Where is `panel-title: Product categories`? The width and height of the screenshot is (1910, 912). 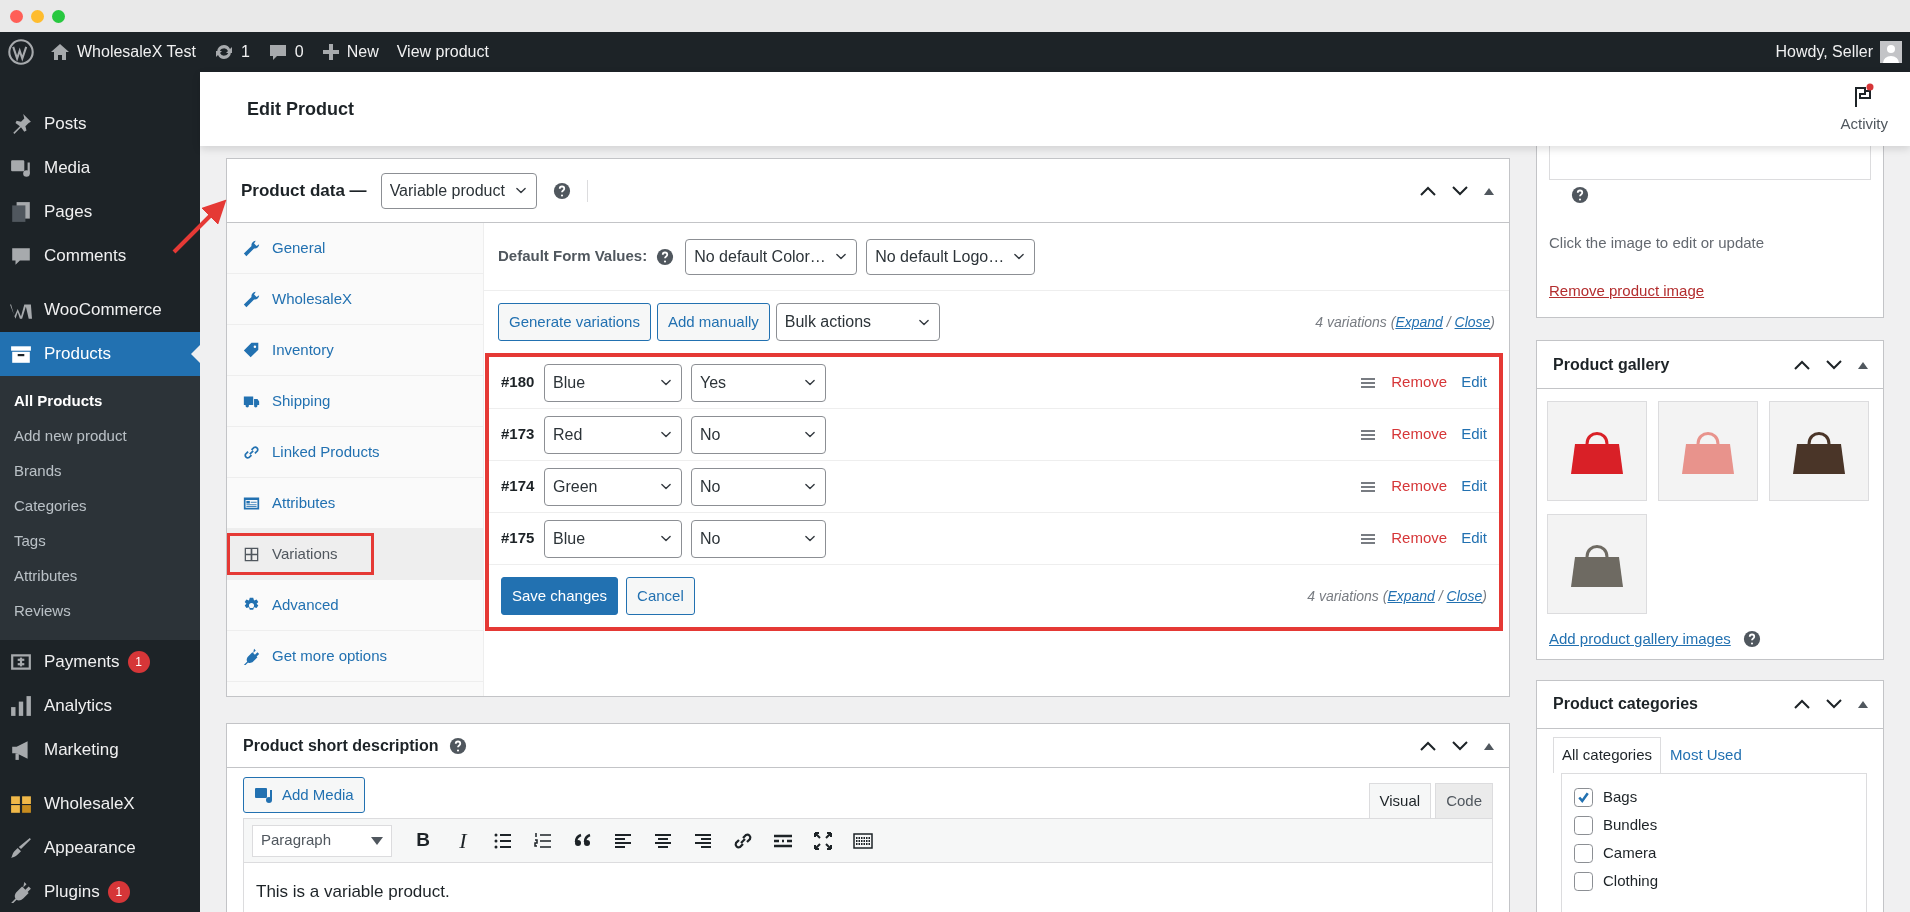
panel-title: Product categories is located at coordinates (1625, 704).